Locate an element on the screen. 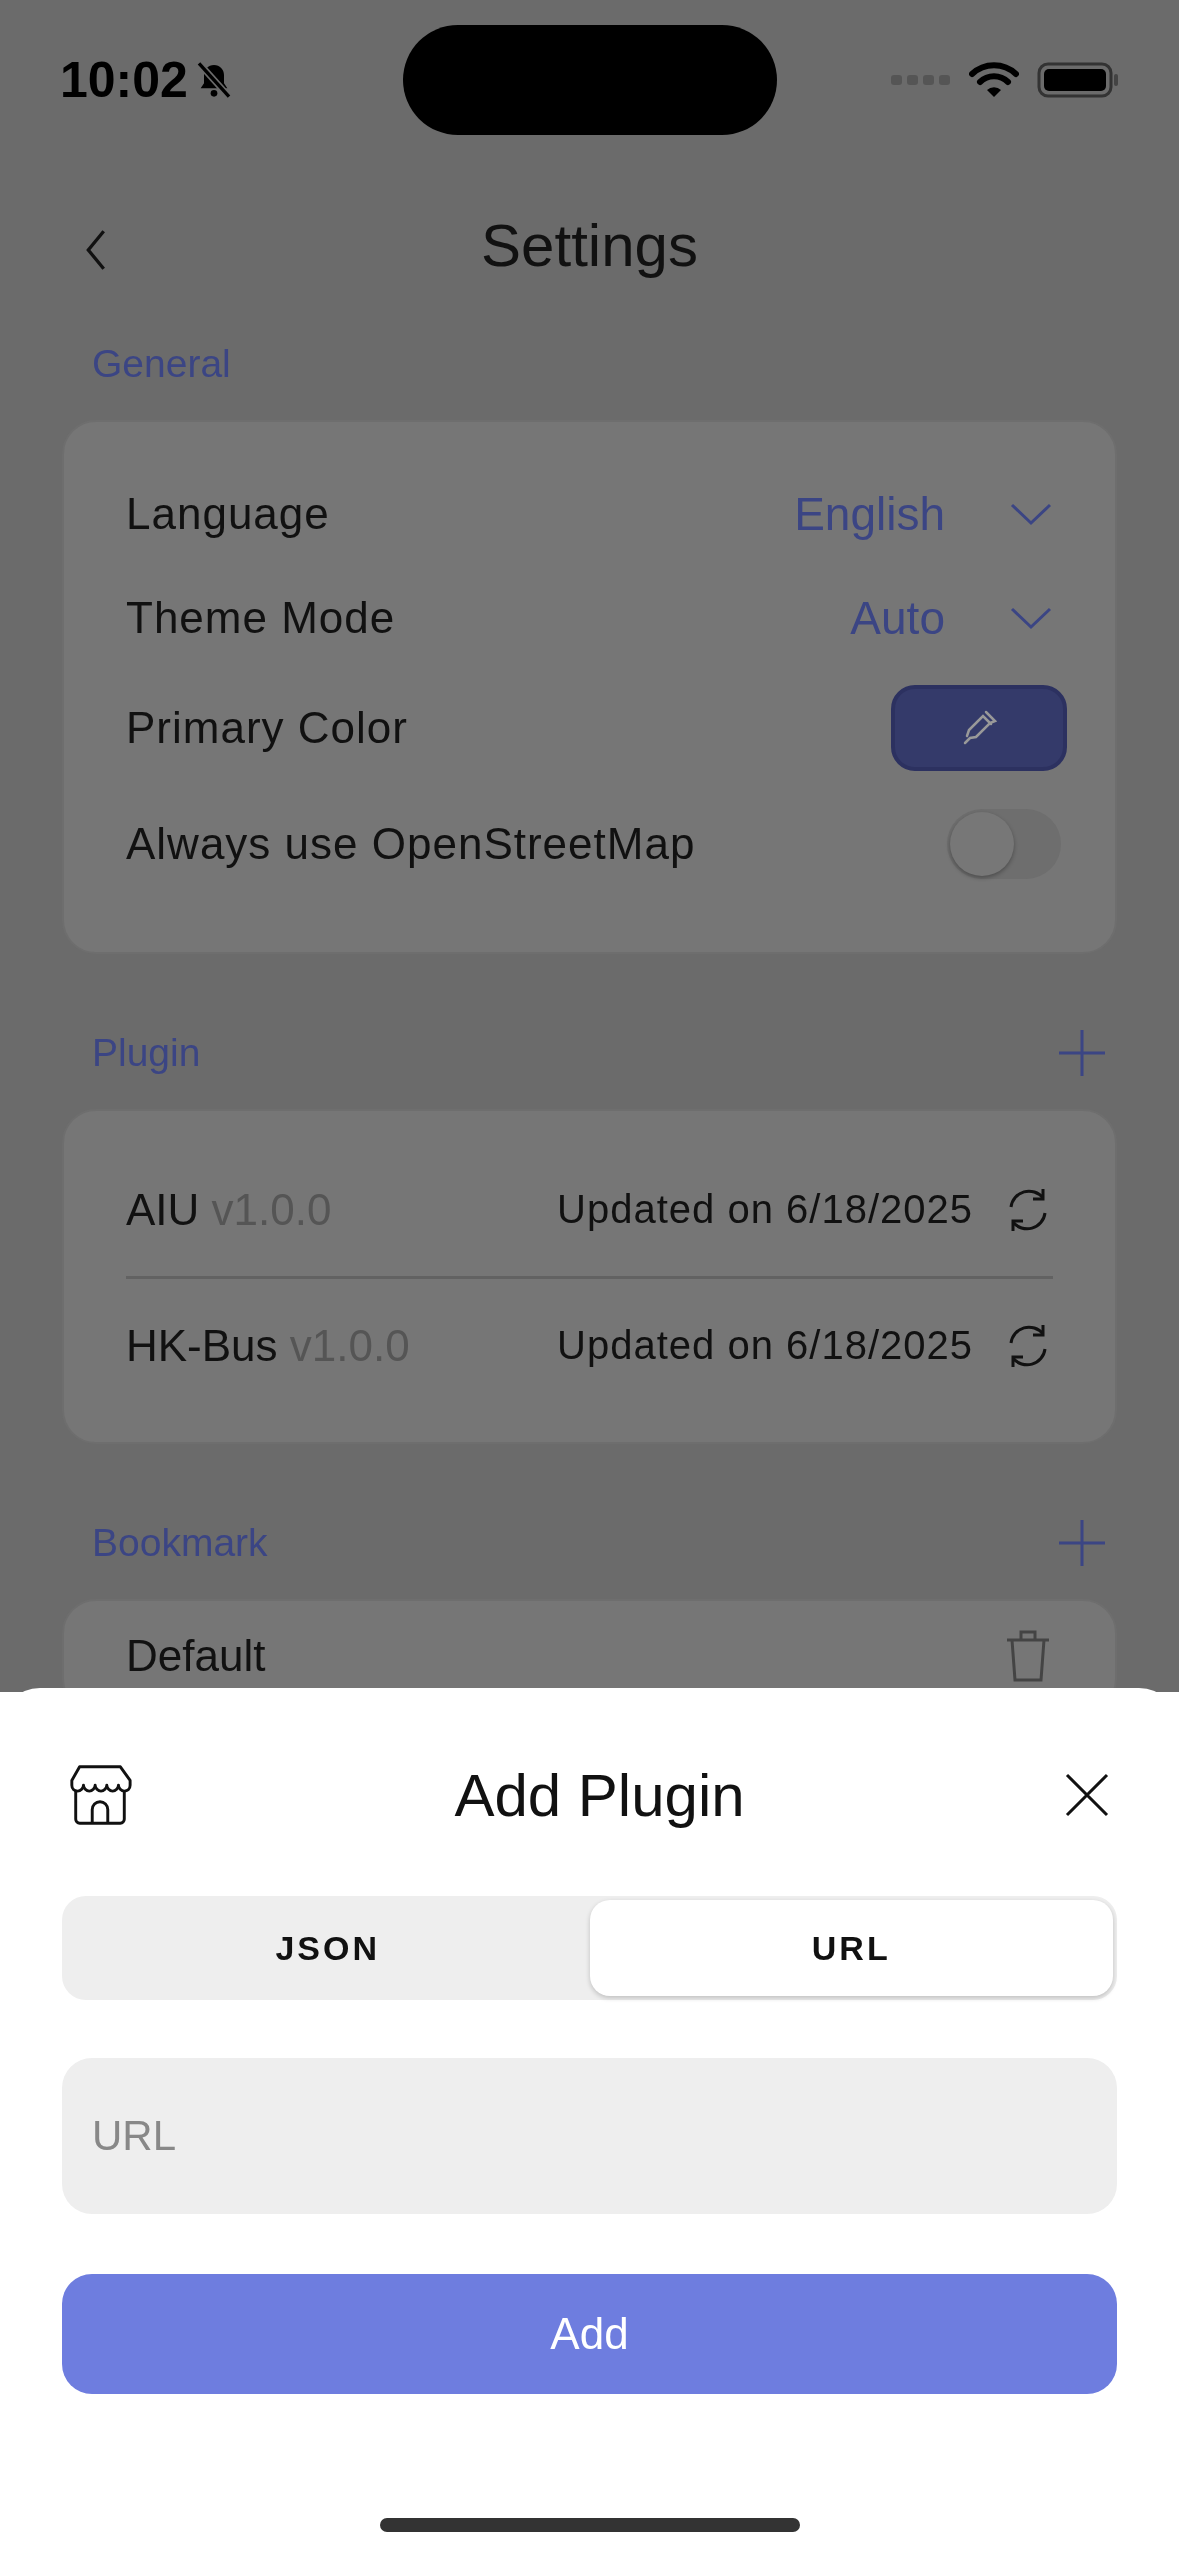 The width and height of the screenshot is (1179, 2556). dropdown: English is located at coordinates (923, 514).